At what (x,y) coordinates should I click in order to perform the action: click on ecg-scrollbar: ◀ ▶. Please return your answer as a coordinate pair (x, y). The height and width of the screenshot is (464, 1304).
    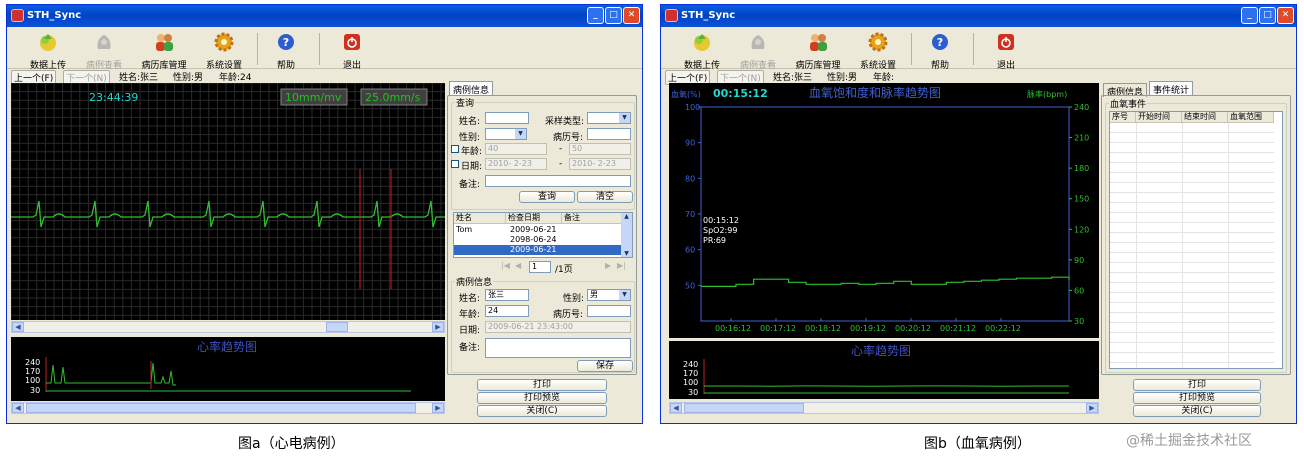
    Looking at the image, I should click on (228, 327).